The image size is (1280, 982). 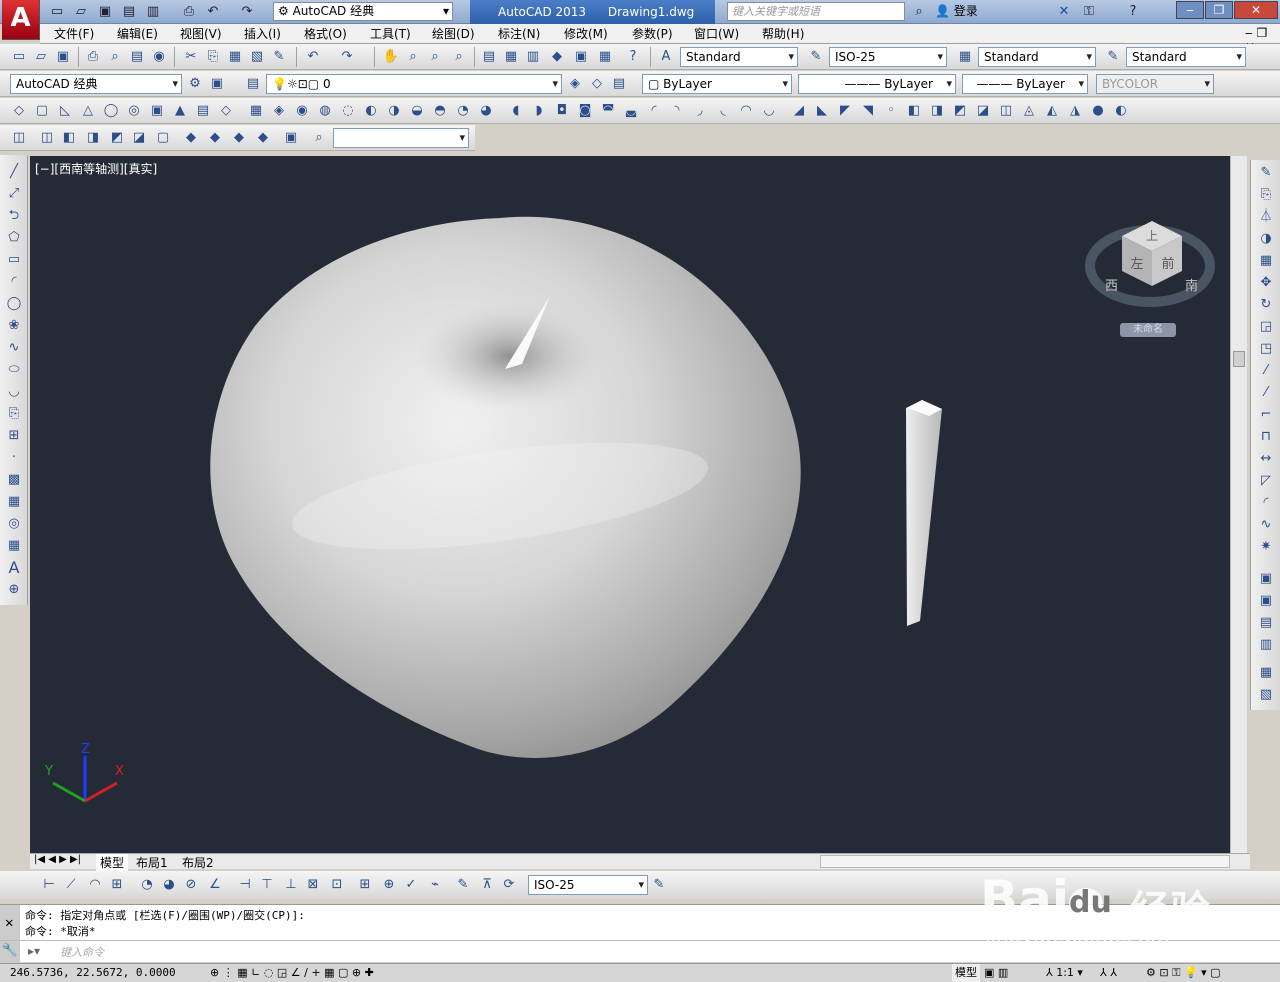 I want to click on modeling-tool-26-icon: ◛, so click(x=631, y=111).